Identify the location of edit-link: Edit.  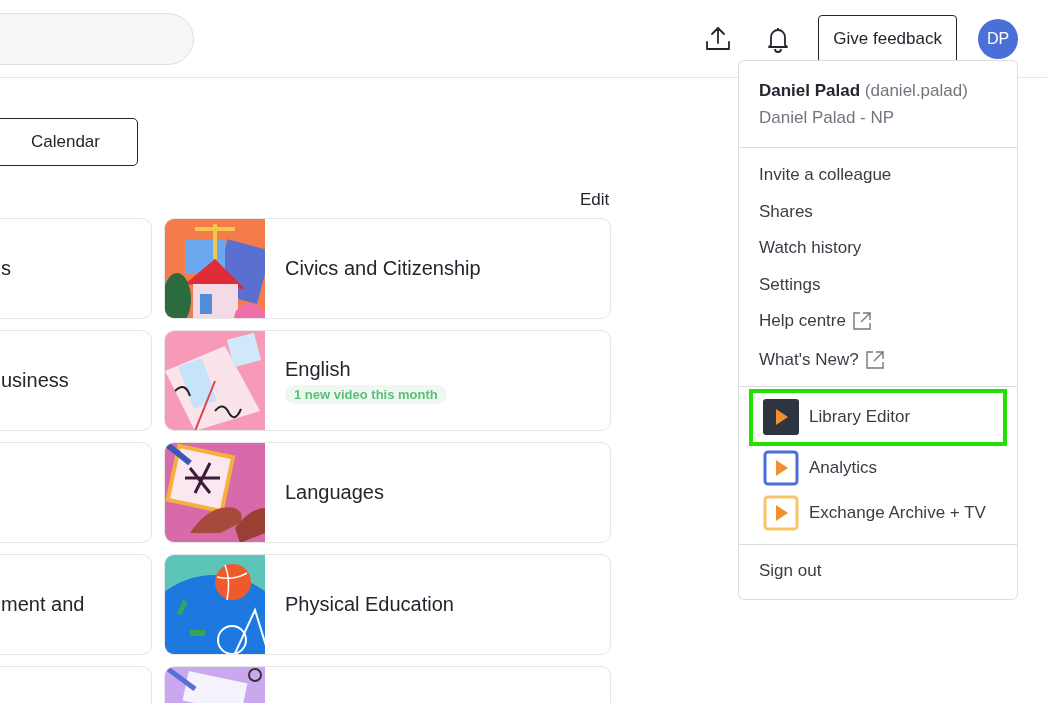
(595, 200).